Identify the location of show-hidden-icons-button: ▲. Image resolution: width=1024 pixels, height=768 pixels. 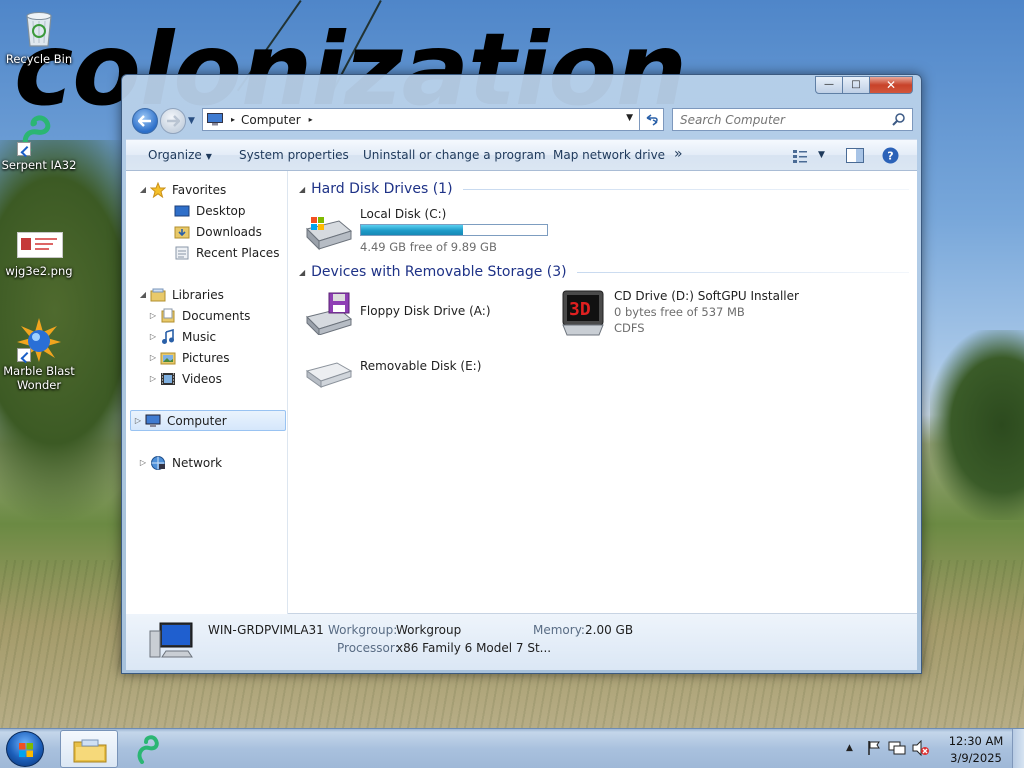
(849, 748).